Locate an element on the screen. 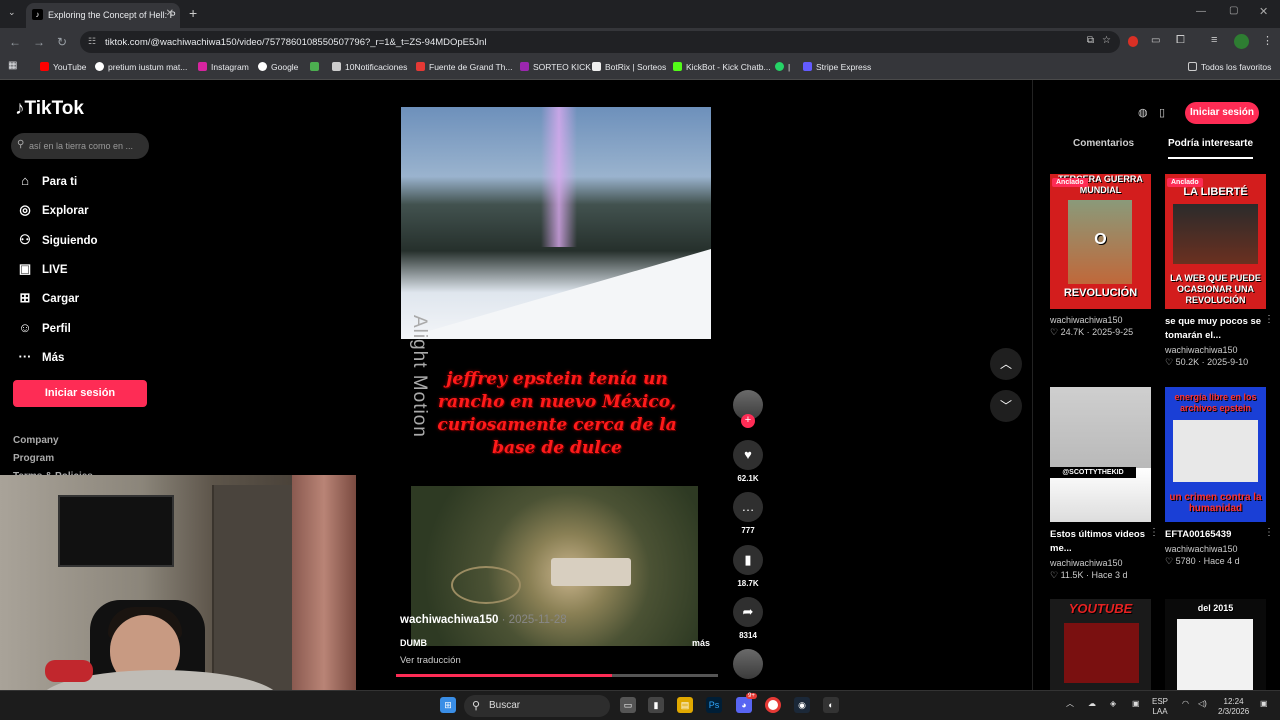 The height and width of the screenshot is (720, 1280). extension-icon is located at coordinates (1133, 41).